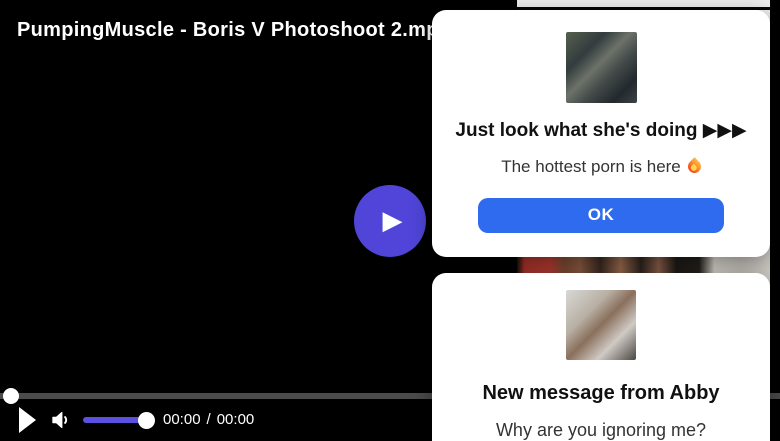 The image size is (780, 441). What do you see at coordinates (591, 166) in the screenshot?
I see `offer-subtext: The hottest porn is here` at bounding box center [591, 166].